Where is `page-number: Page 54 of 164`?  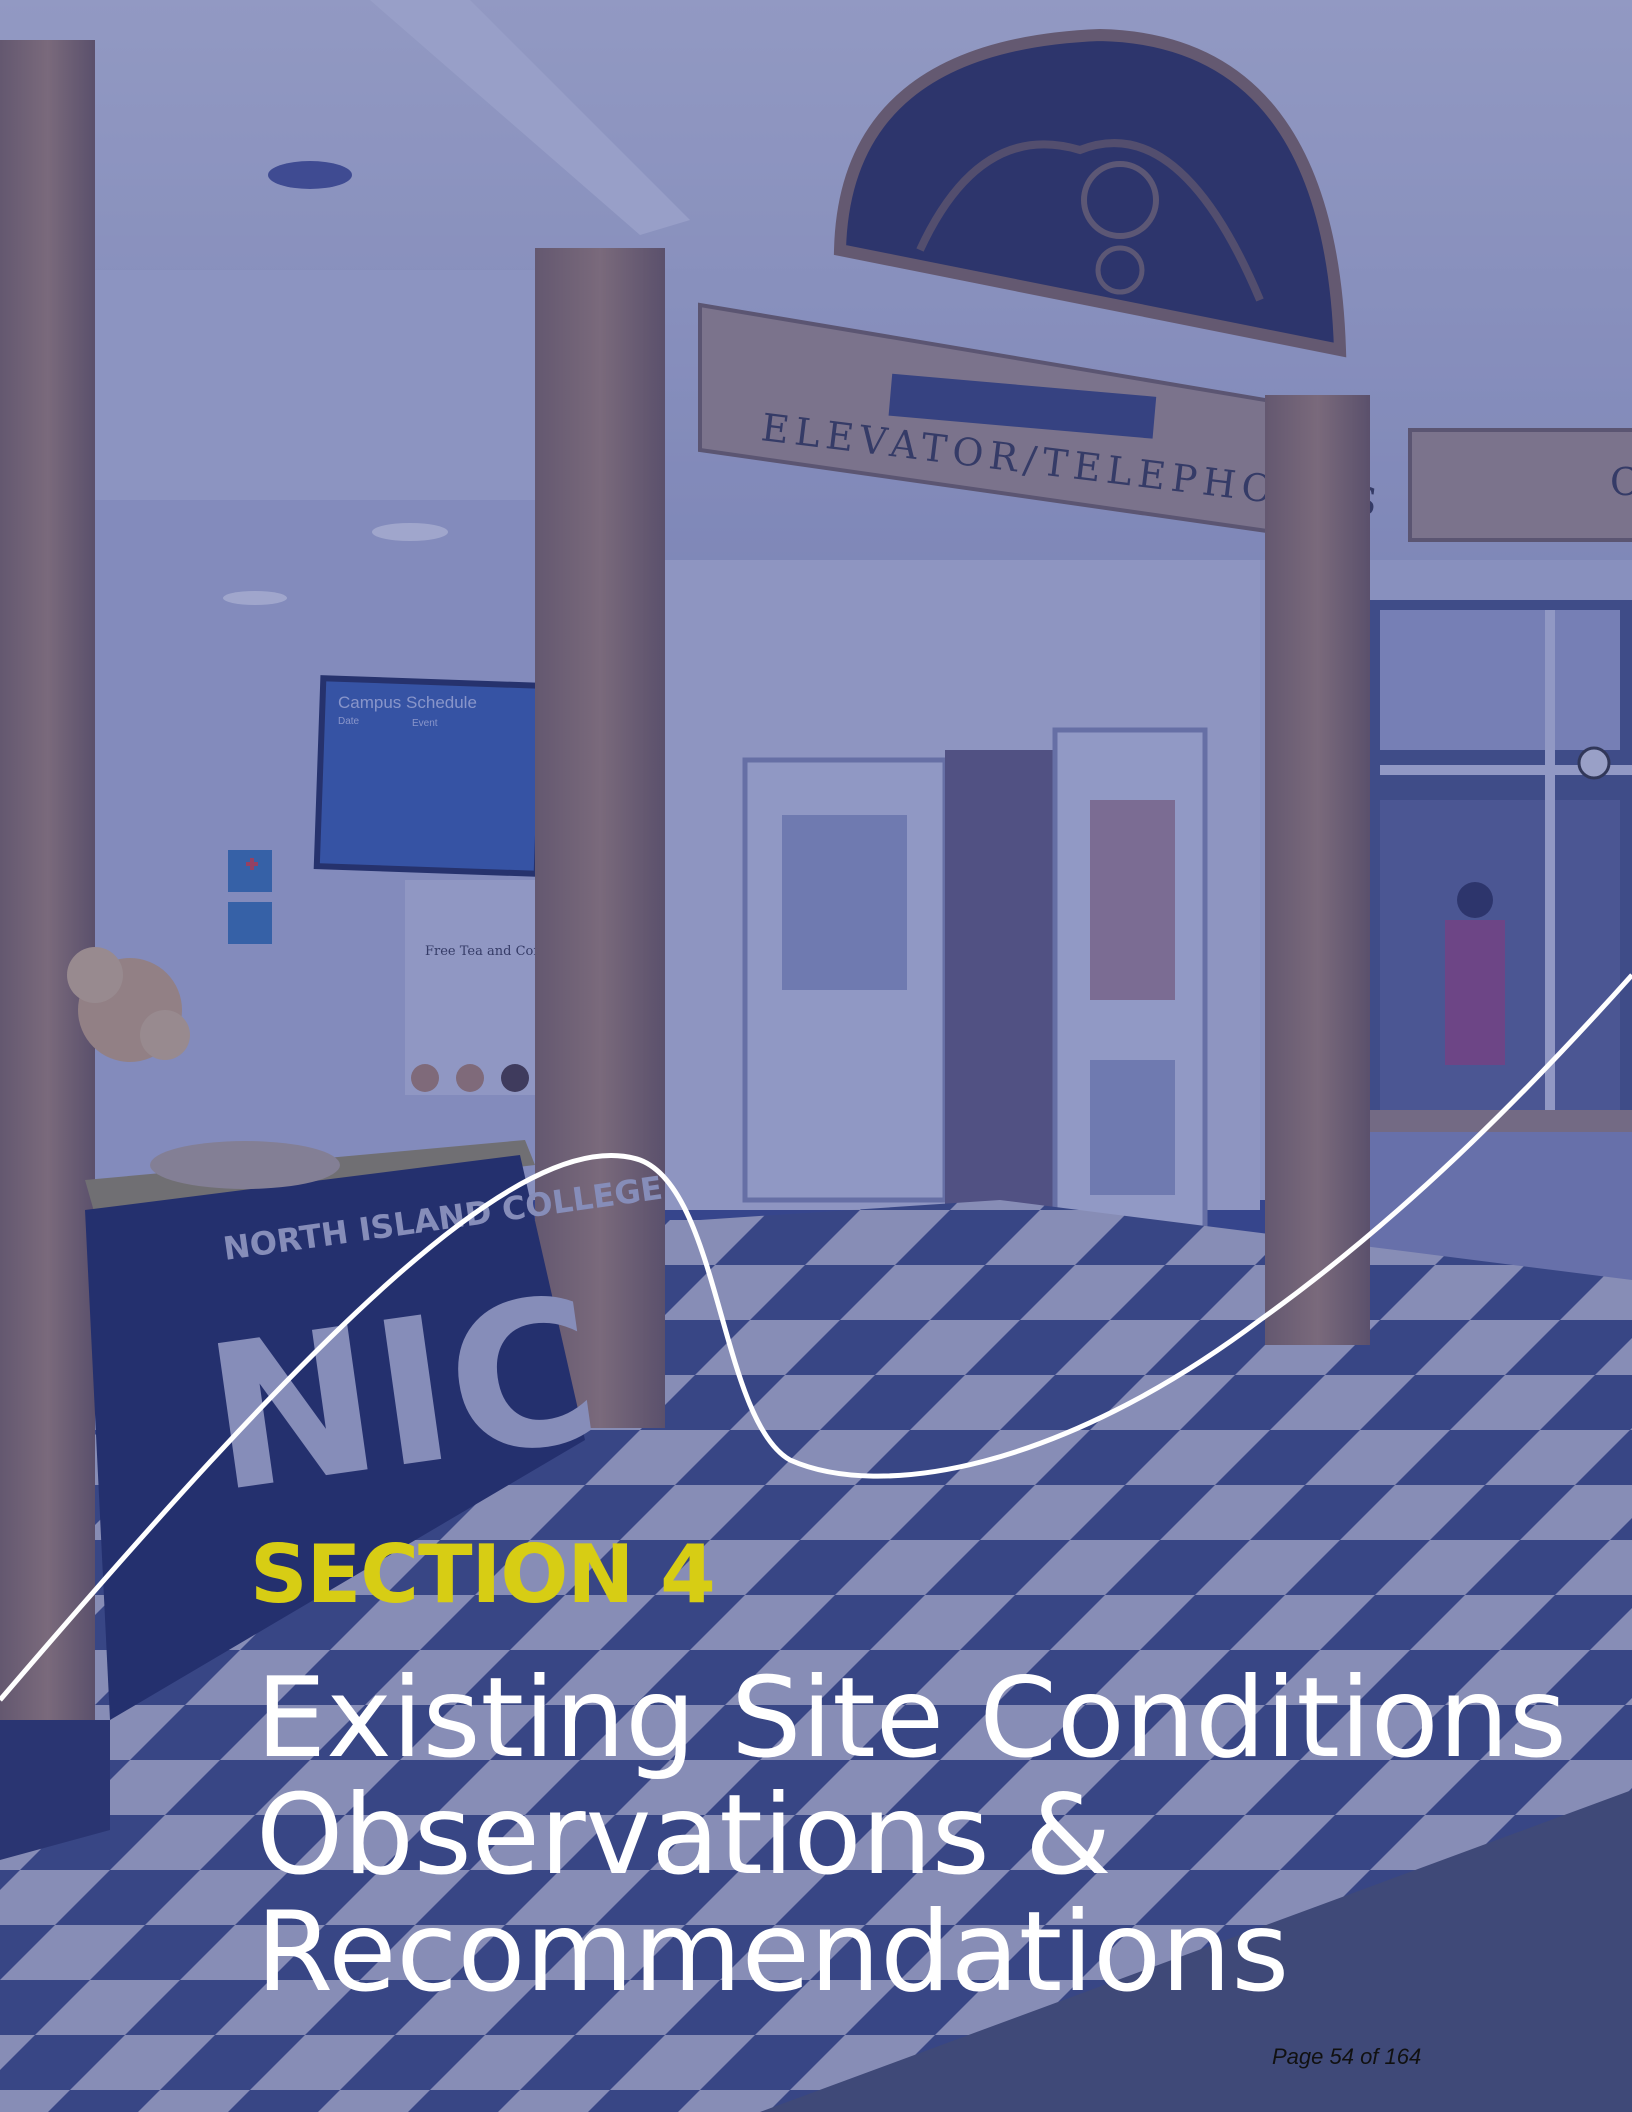 page-number: Page 54 of 164 is located at coordinates (1347, 2056).